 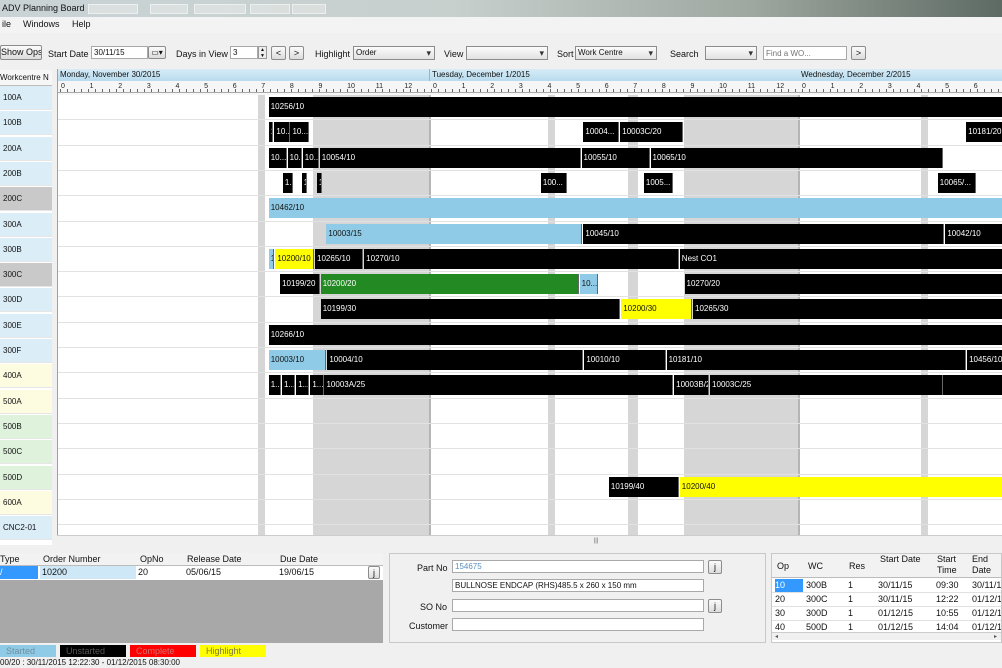 I want to click on days-in-view-field: 3, so click(x=244, y=52).